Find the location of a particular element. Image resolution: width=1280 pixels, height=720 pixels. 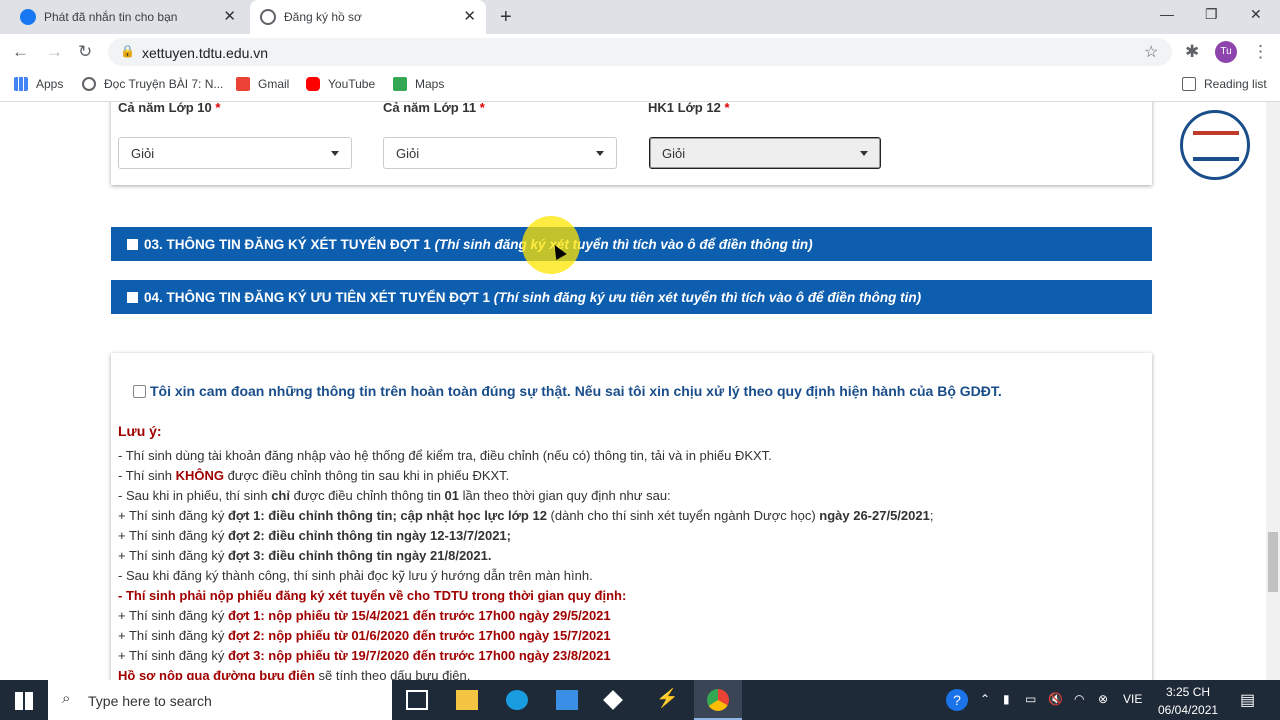

lock-icon: 🔒 is located at coordinates (127, 51).